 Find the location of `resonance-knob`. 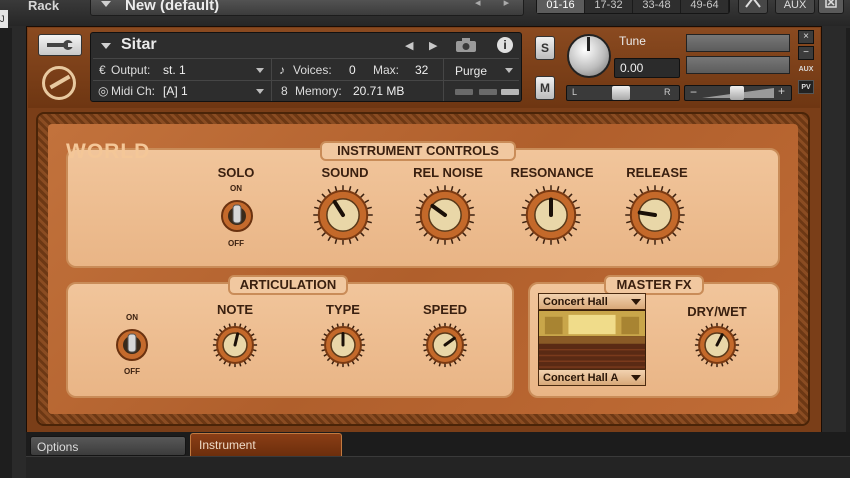

resonance-knob is located at coordinates (551, 215).